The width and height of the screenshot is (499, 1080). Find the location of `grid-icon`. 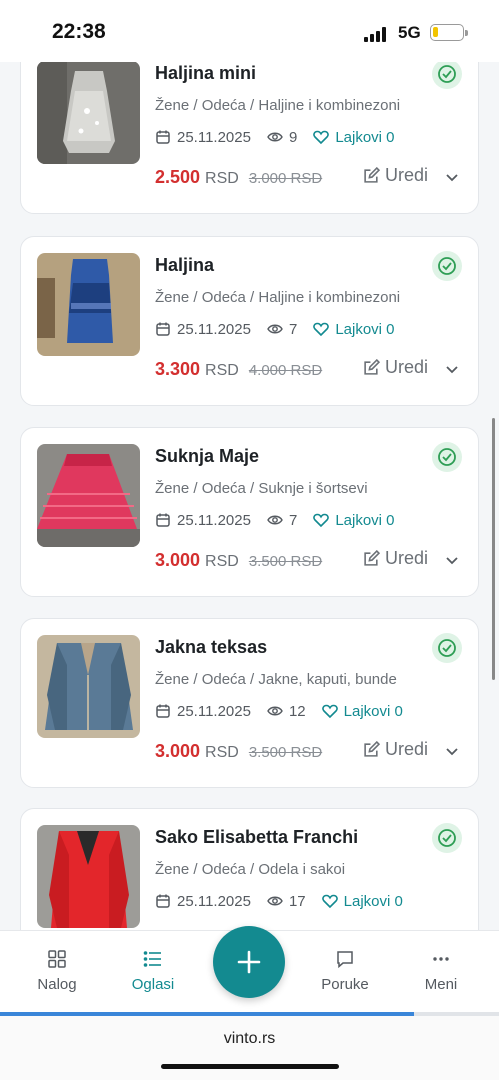

grid-icon is located at coordinates (57, 959).